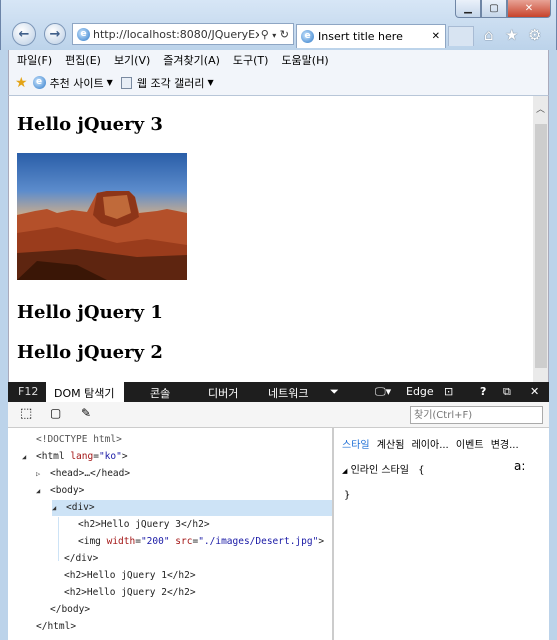 This screenshot has width=557, height=640. What do you see at coordinates (171, 83) in the screenshot?
I see `web-slice-gallery-link: 웹 조각 갤러리` at bounding box center [171, 83].